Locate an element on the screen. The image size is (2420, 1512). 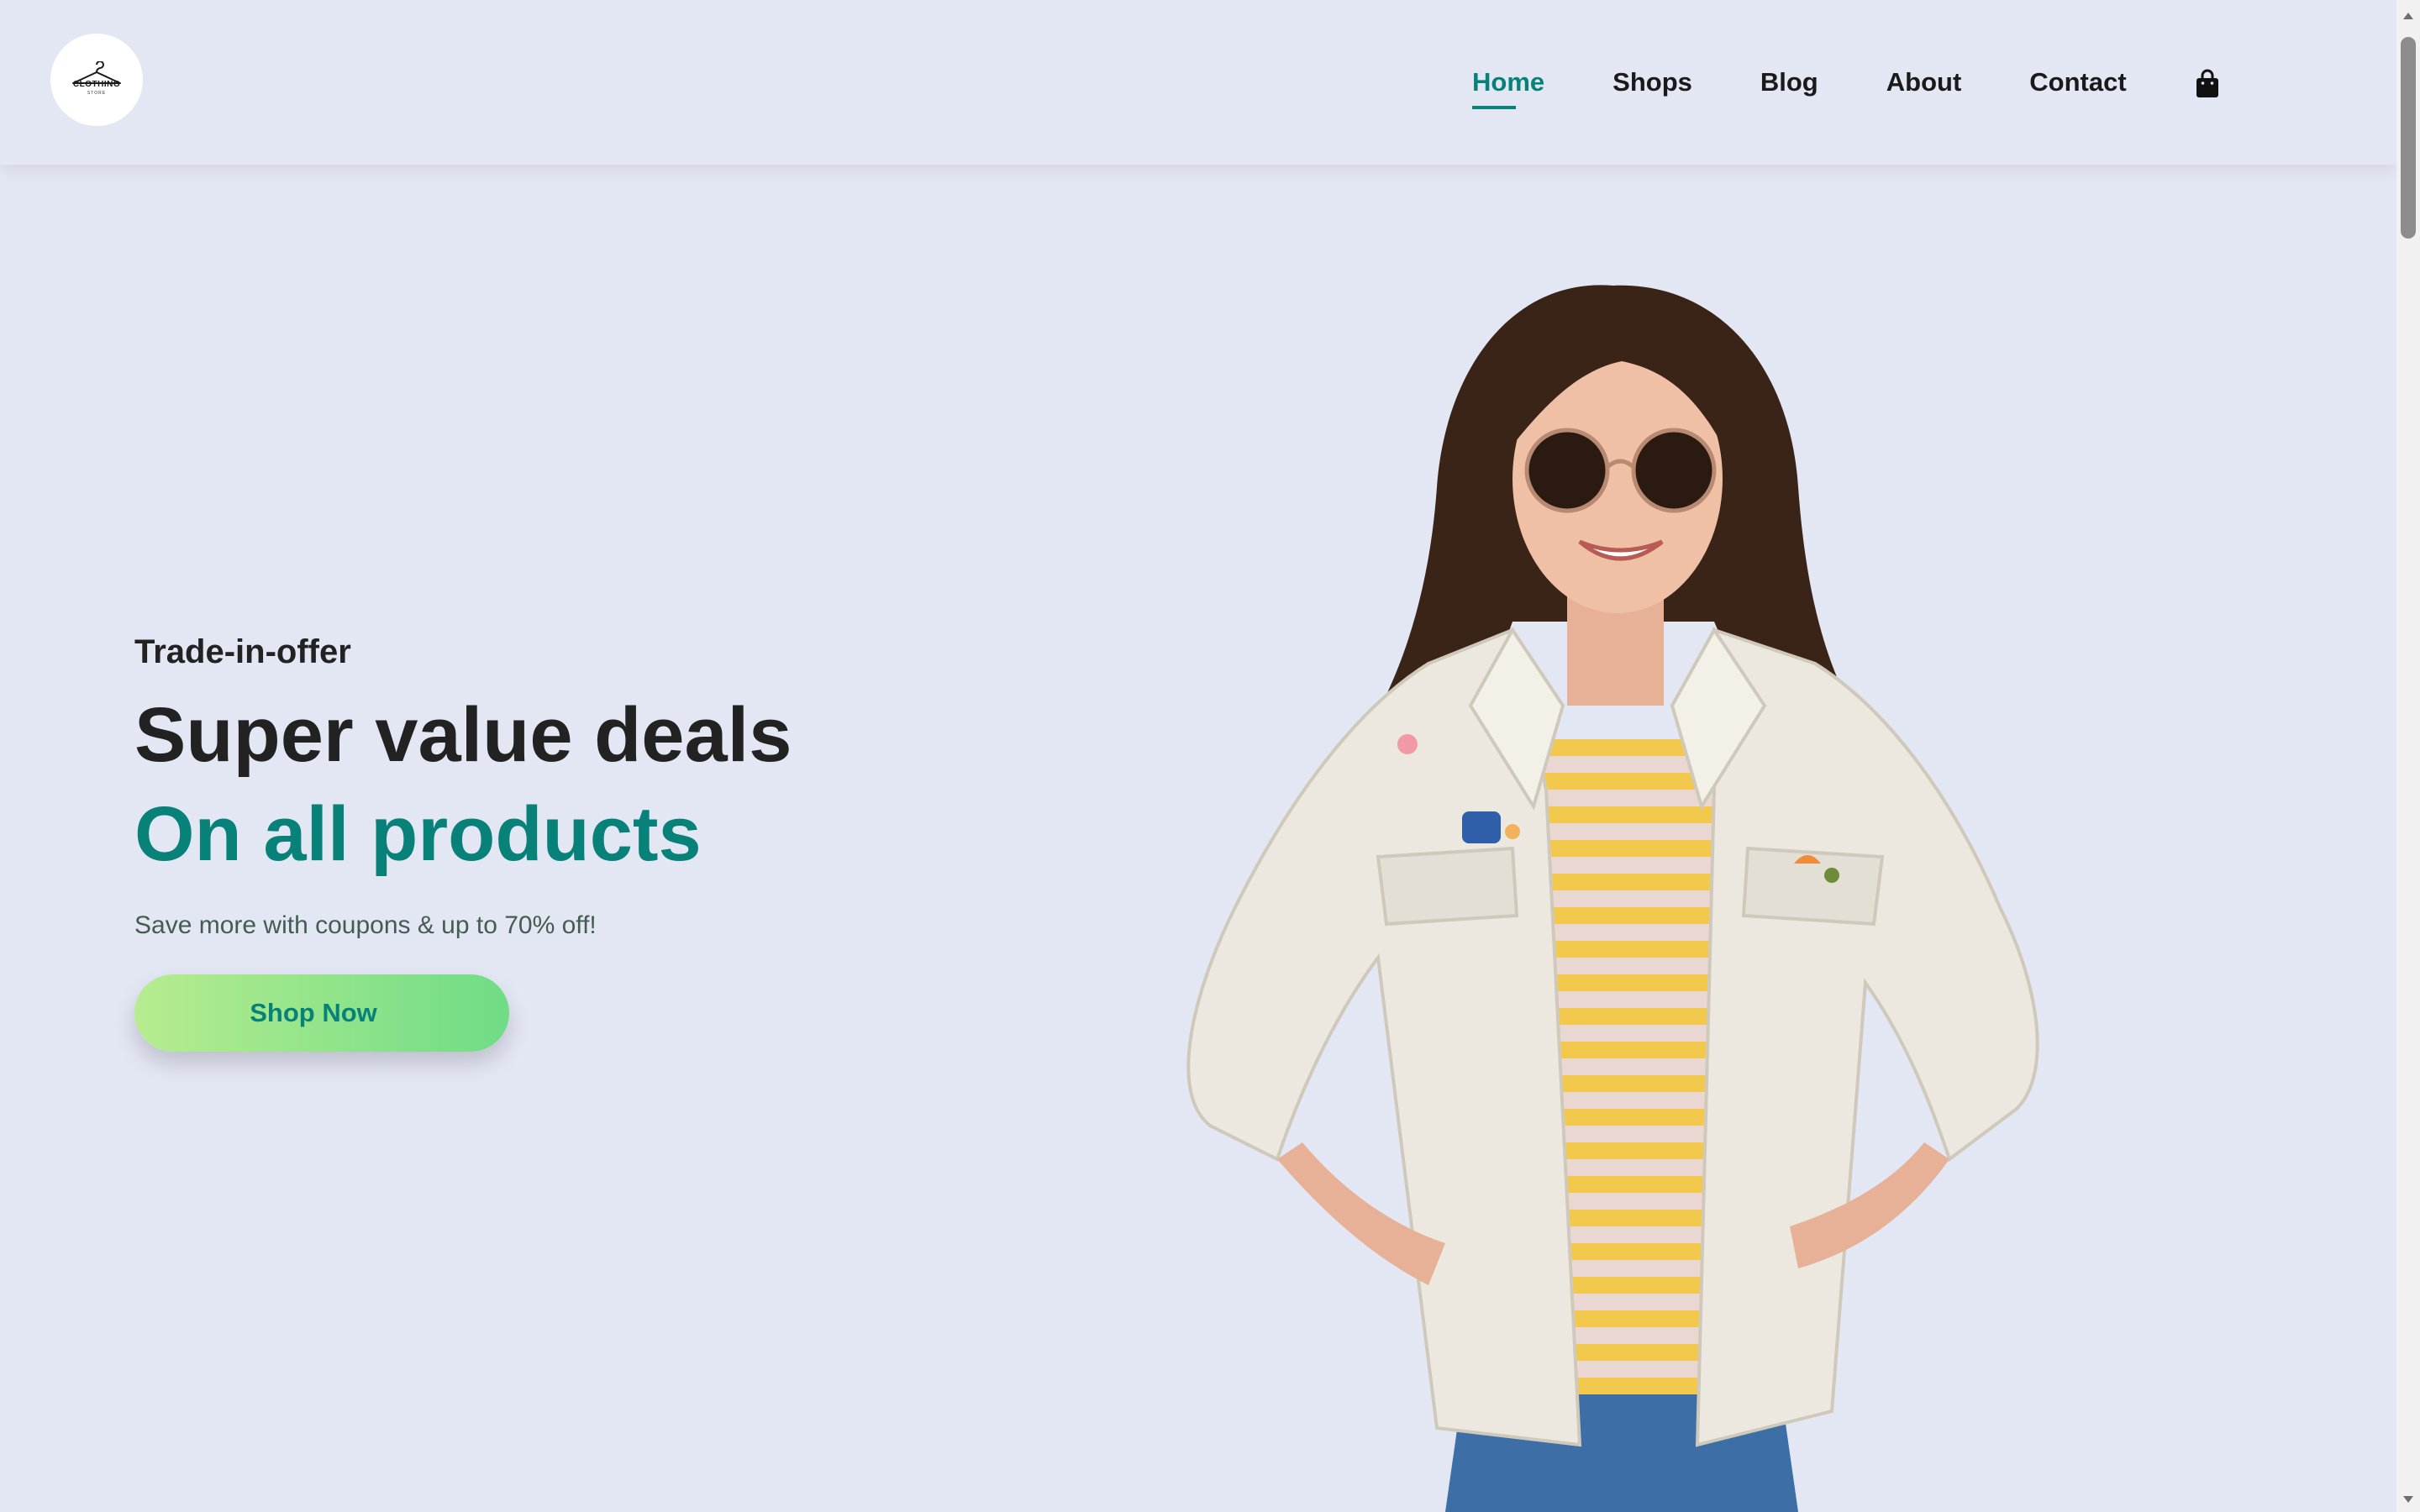
shop-now-button: Shop Now is located at coordinates (321, 1013).